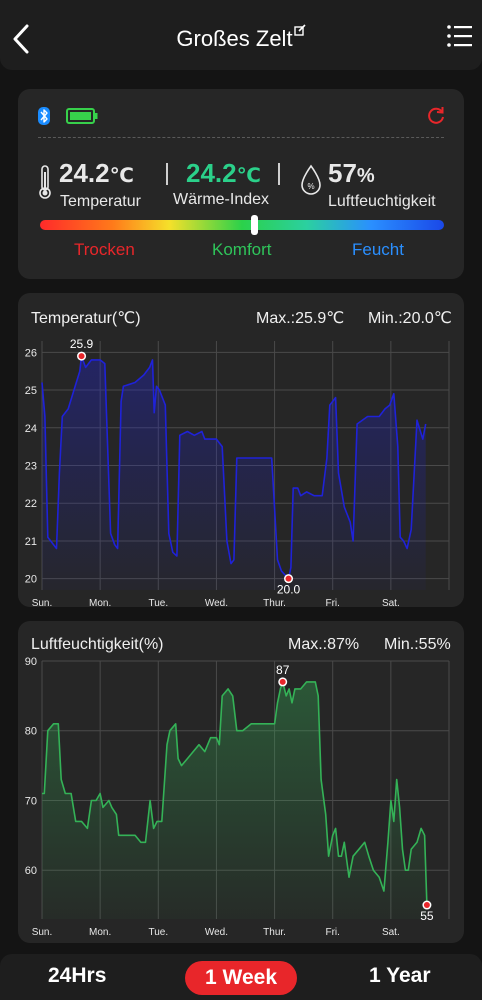  What do you see at coordinates (223, 173) in the screenshot?
I see `heat-index-value: 24.2℃` at bounding box center [223, 173].